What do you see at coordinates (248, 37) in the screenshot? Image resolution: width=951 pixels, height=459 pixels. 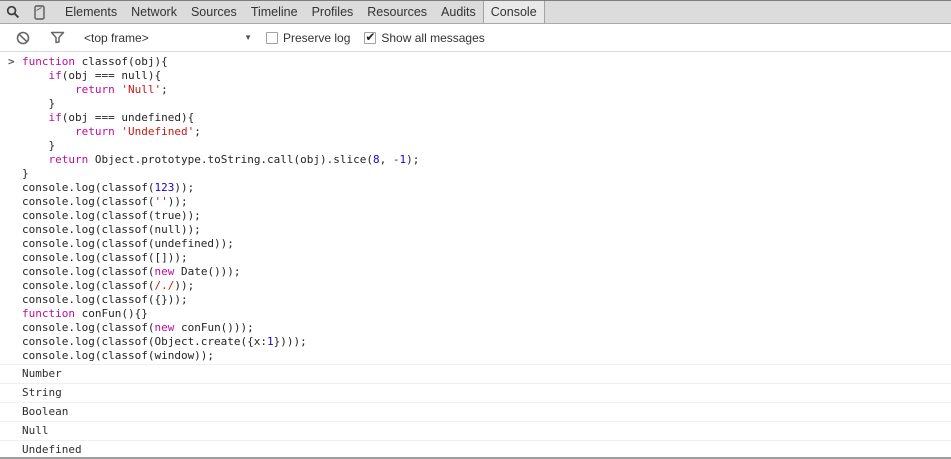 I see `chevron-down-icon: ▼` at bounding box center [248, 37].